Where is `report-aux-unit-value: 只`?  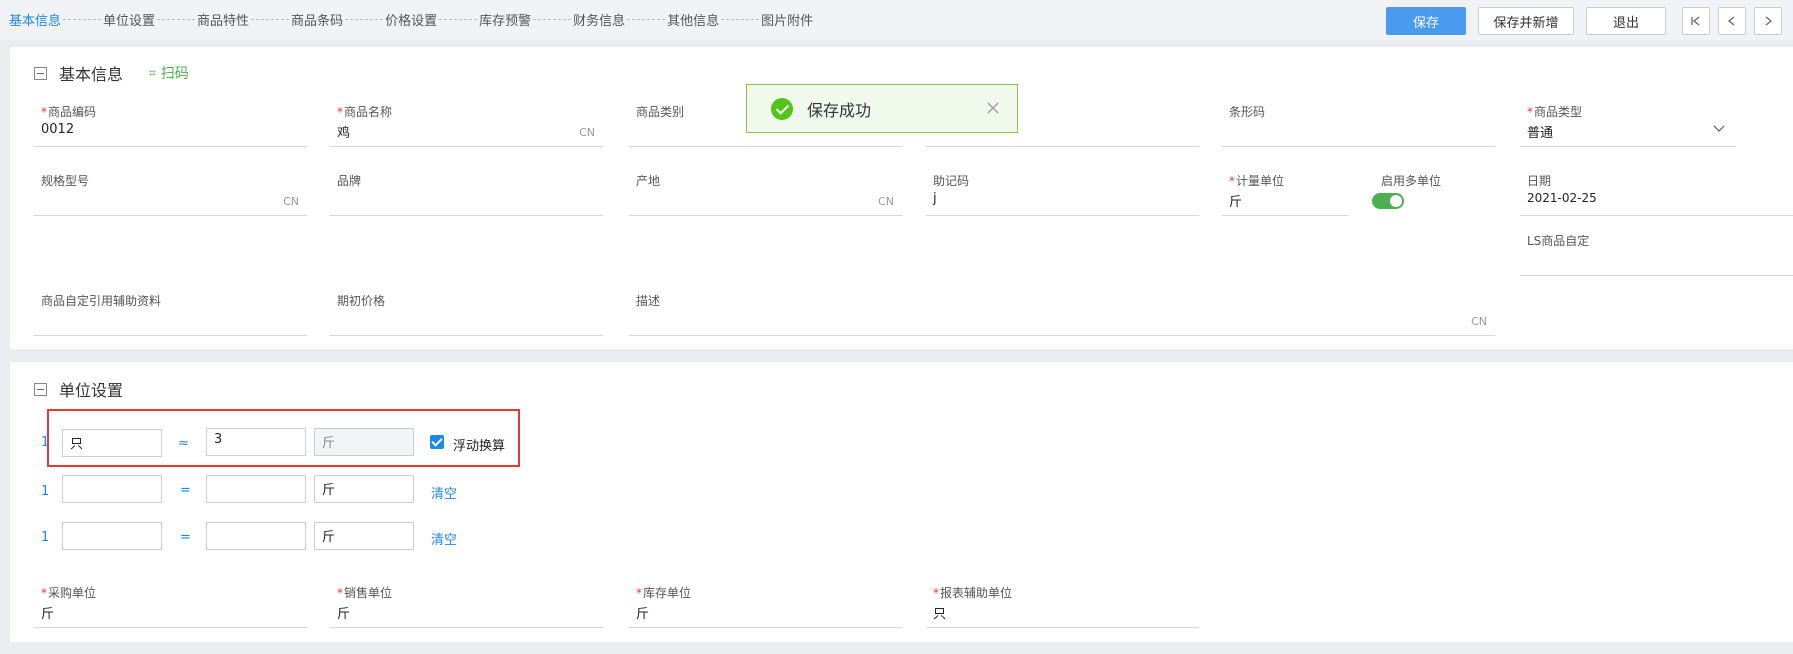 report-aux-unit-value: 只 is located at coordinates (940, 614).